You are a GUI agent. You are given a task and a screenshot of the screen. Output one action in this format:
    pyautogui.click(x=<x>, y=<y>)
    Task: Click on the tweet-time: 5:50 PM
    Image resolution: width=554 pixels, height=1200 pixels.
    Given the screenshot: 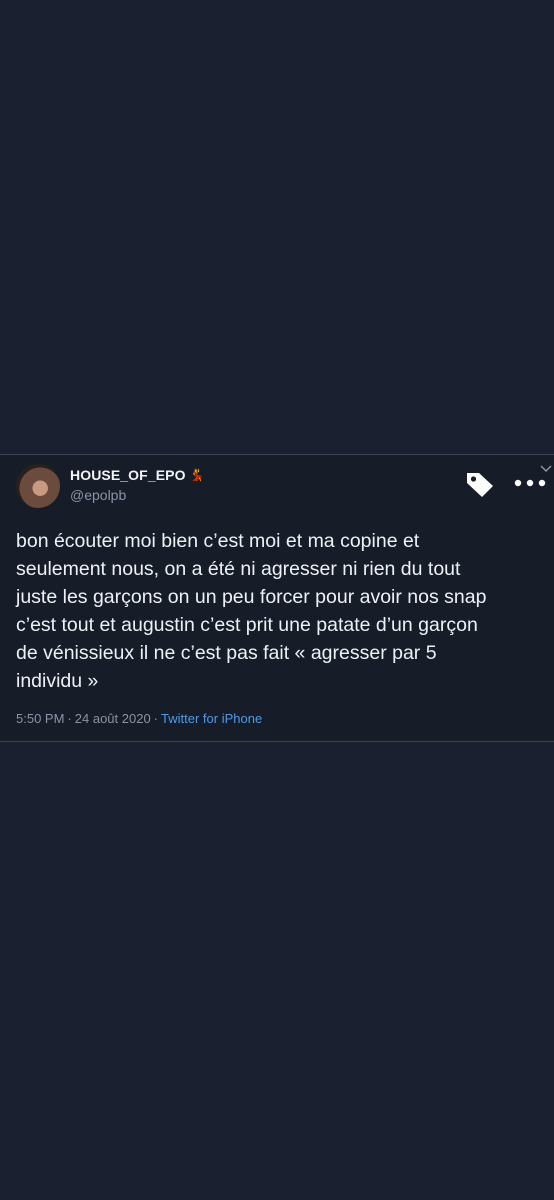 What is the action you would take?
    pyautogui.click(x=40, y=718)
    